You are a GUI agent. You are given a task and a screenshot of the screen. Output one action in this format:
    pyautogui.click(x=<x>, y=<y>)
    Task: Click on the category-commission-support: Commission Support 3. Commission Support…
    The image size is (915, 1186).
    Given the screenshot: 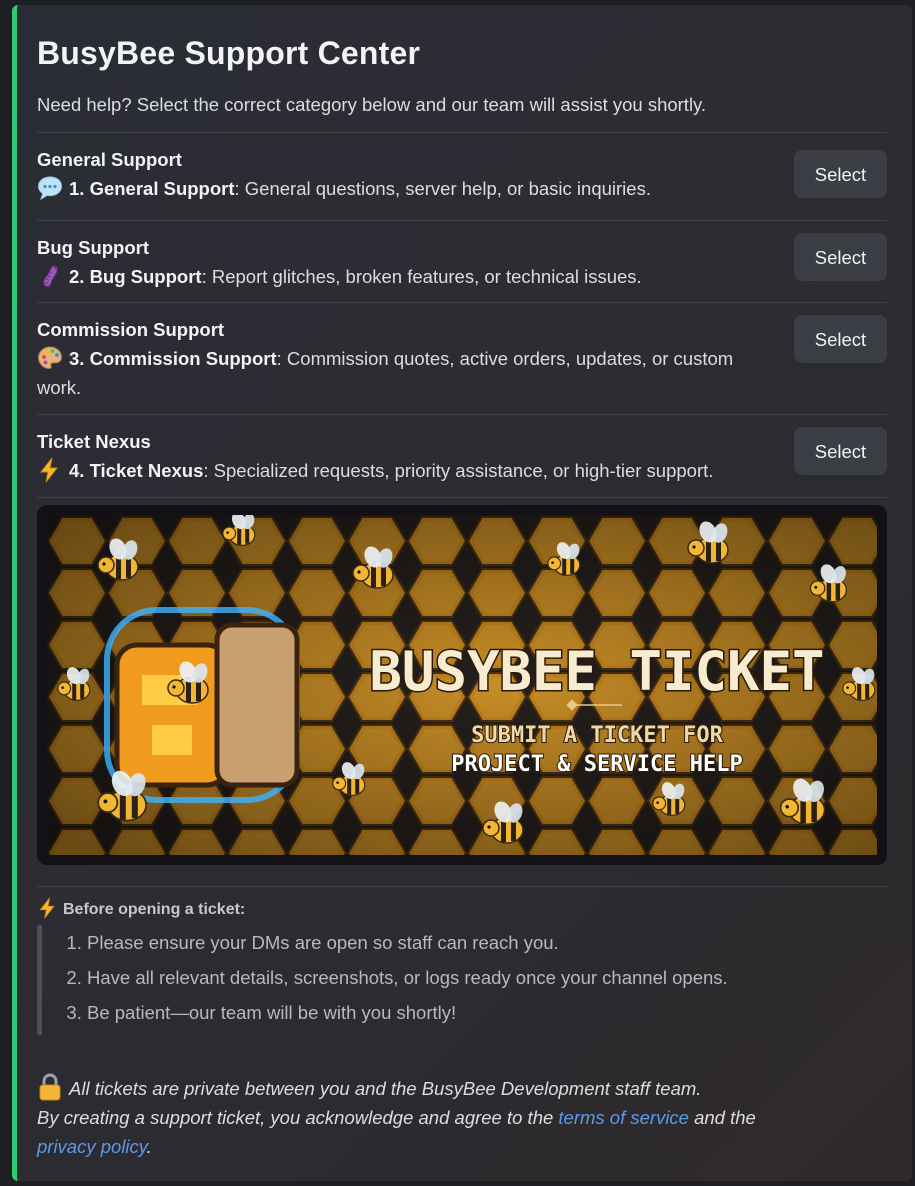 What is the action you would take?
    pyautogui.click(x=462, y=358)
    